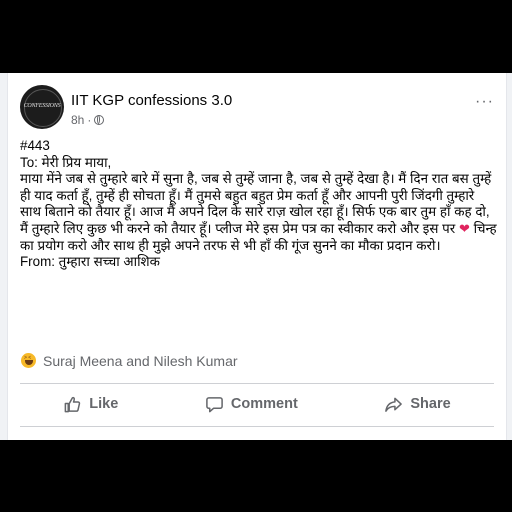 The height and width of the screenshot is (512, 512). Describe the element at coordinates (72, 404) in the screenshot. I see `thumbs-up-icon` at that location.